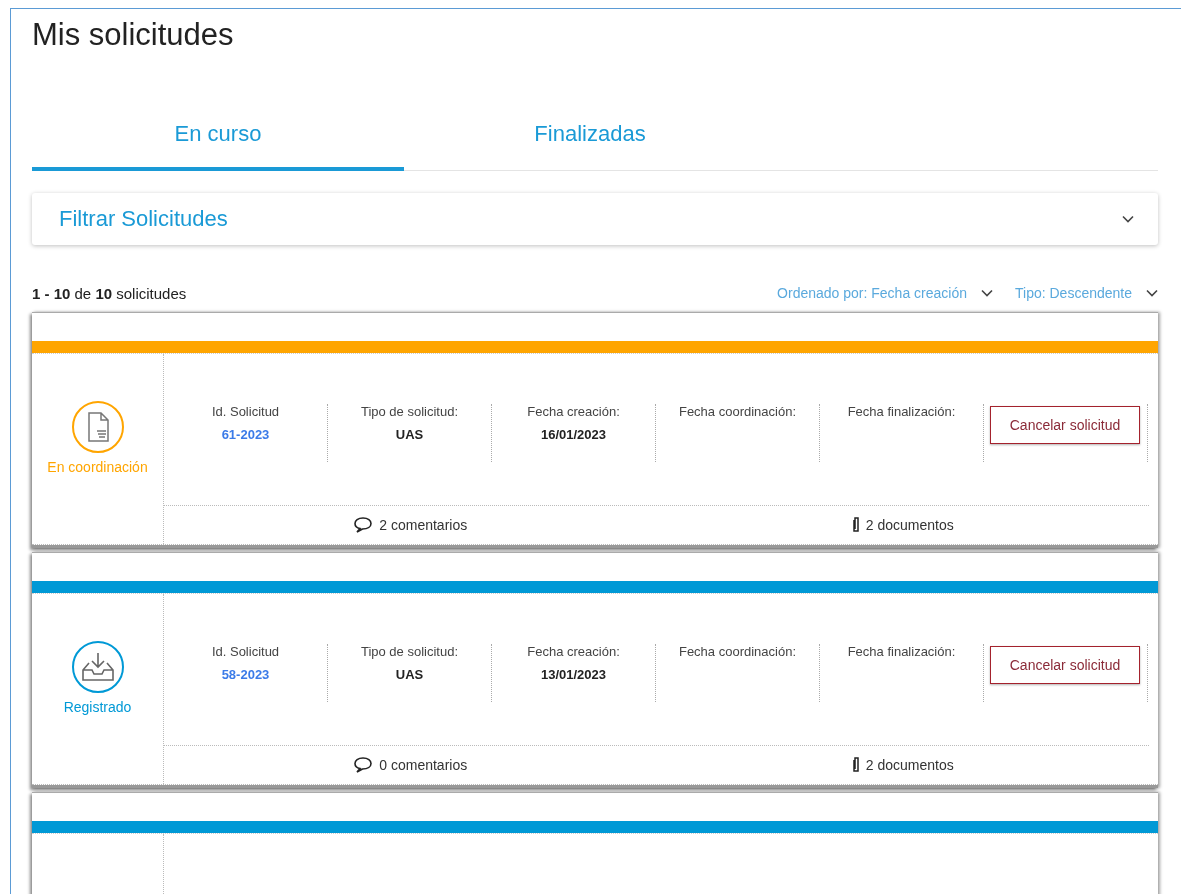  Describe the element at coordinates (885, 293) in the screenshot. I see `sort-by-dropdown: Ordenado por: Fecha creación` at that location.